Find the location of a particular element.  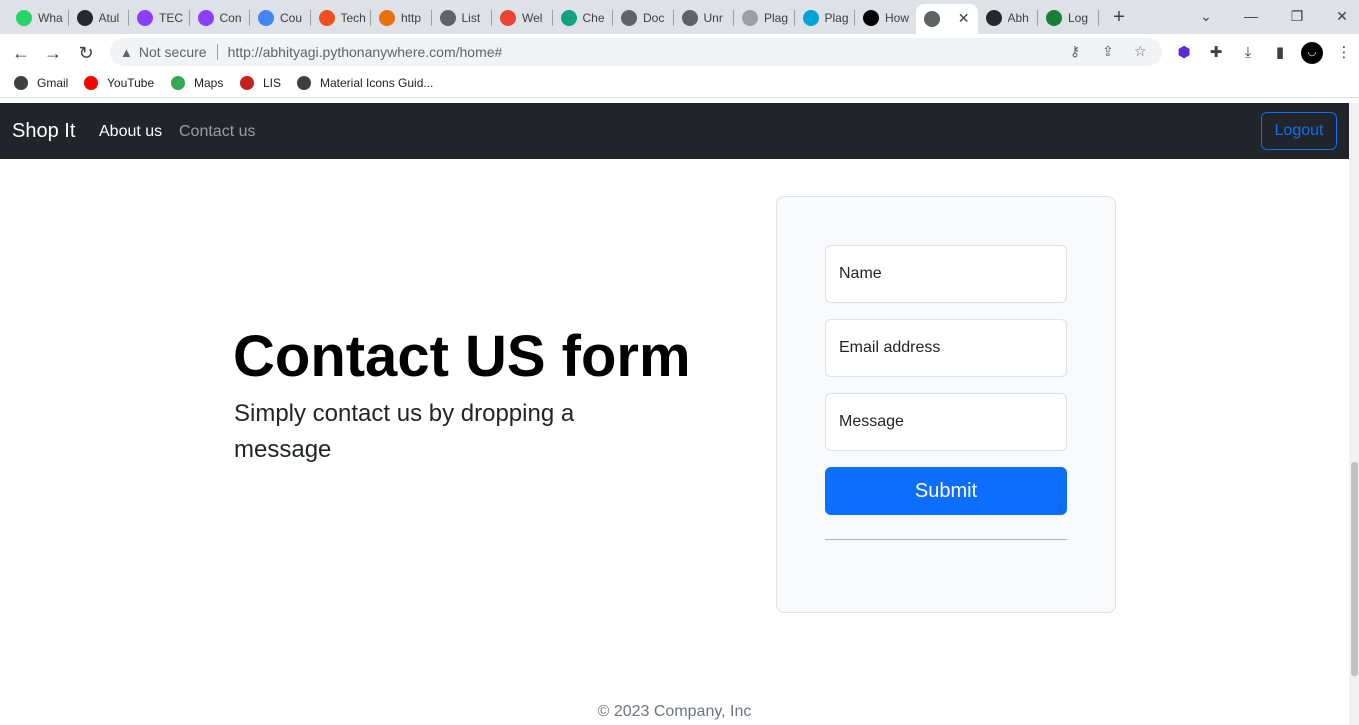

footer-copyright: © 2023 Company, Inc is located at coordinates (674, 711).